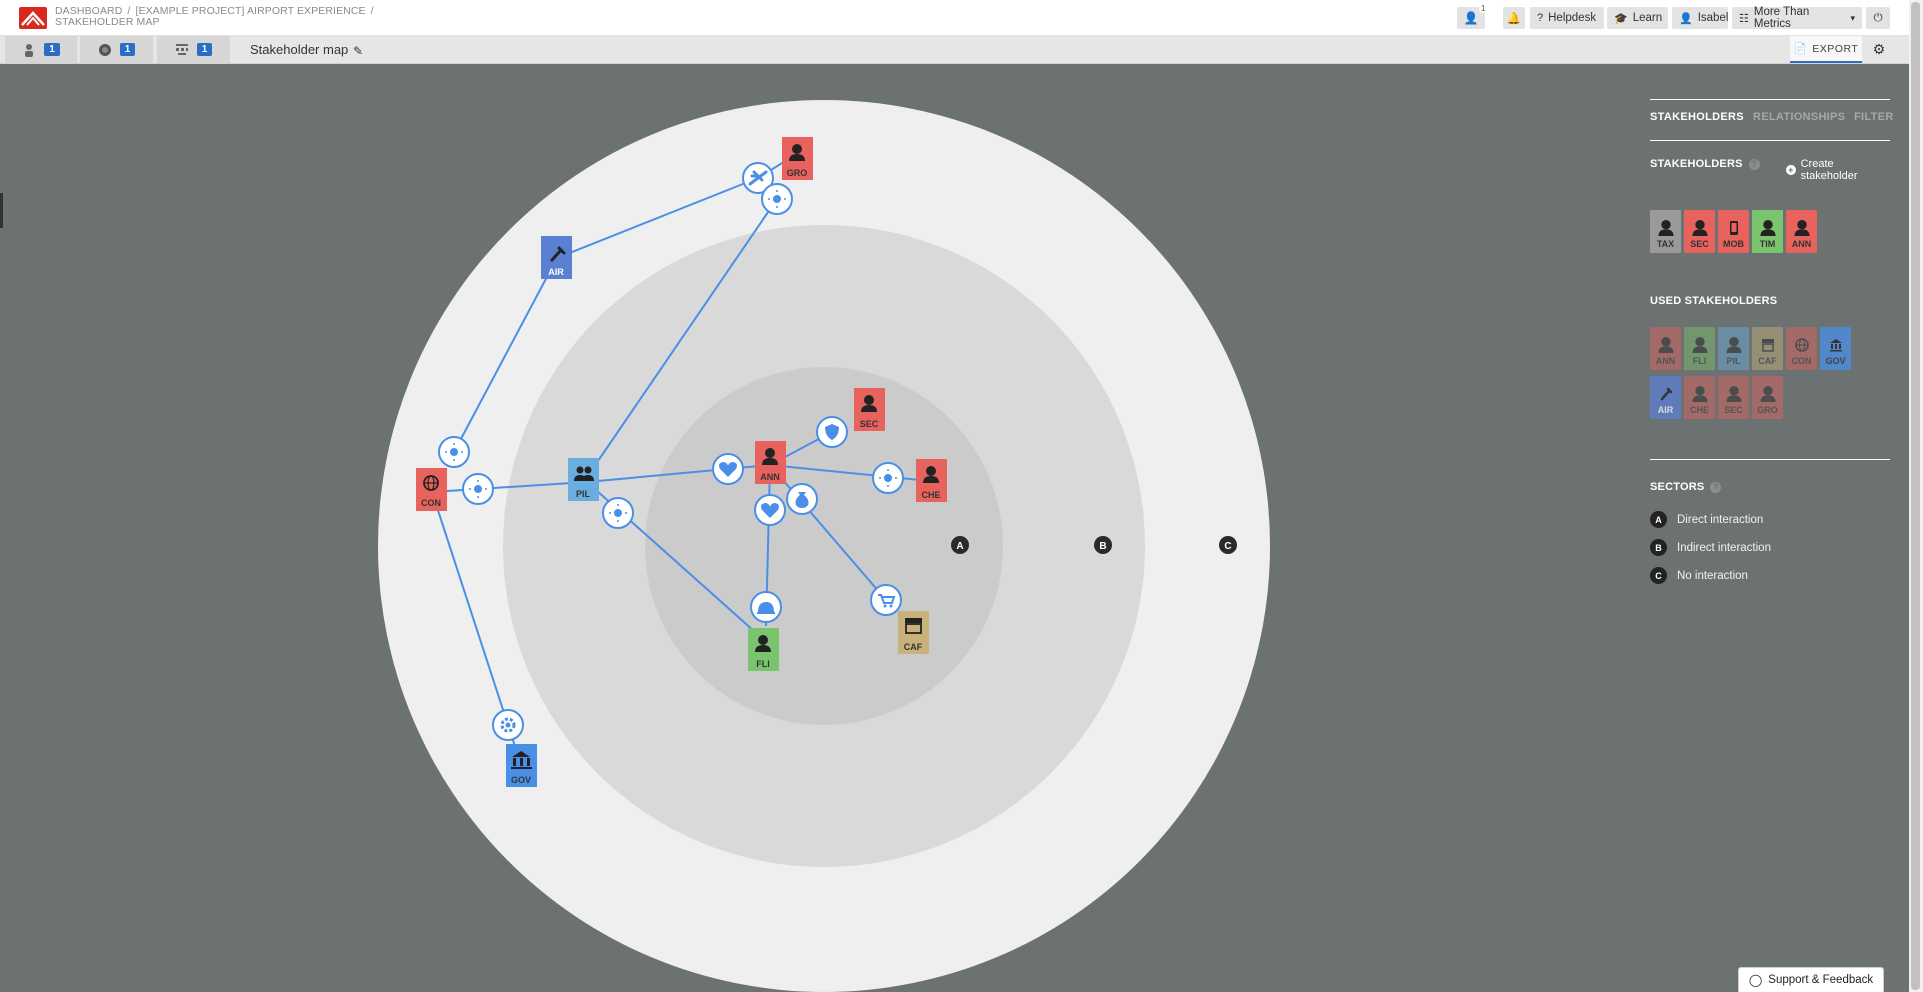 The height and width of the screenshot is (992, 1923). I want to click on stakeholder-con: CON, so click(431, 489).